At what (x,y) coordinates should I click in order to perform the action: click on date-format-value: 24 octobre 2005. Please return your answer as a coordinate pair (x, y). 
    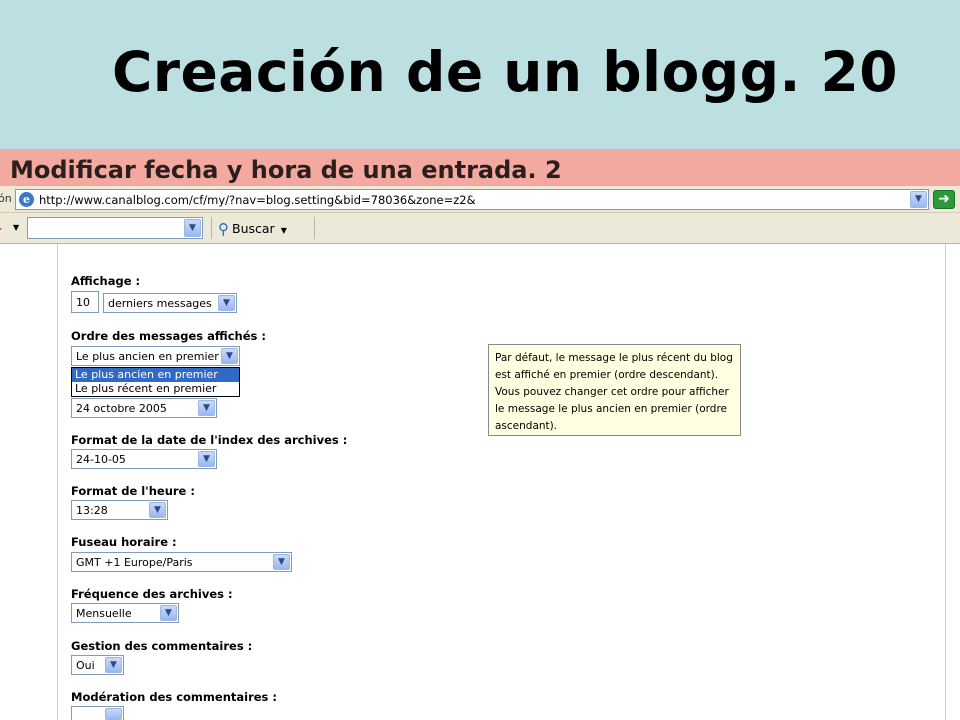
    Looking at the image, I should click on (121, 408).